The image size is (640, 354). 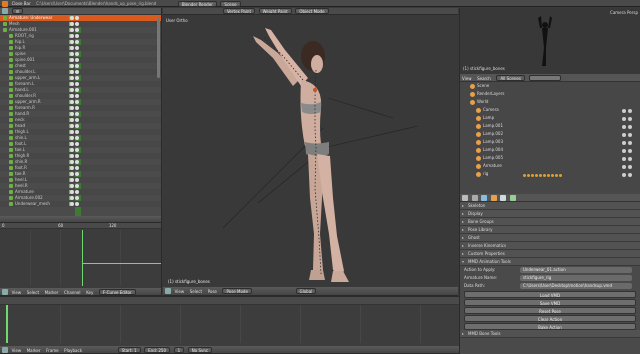 I want to click on panel-header: Pose Library, so click(x=550, y=230).